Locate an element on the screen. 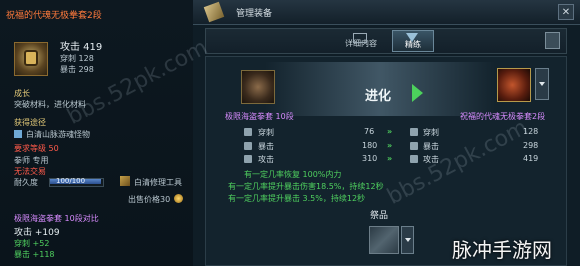  result-item-slot is located at coordinates (514, 85).